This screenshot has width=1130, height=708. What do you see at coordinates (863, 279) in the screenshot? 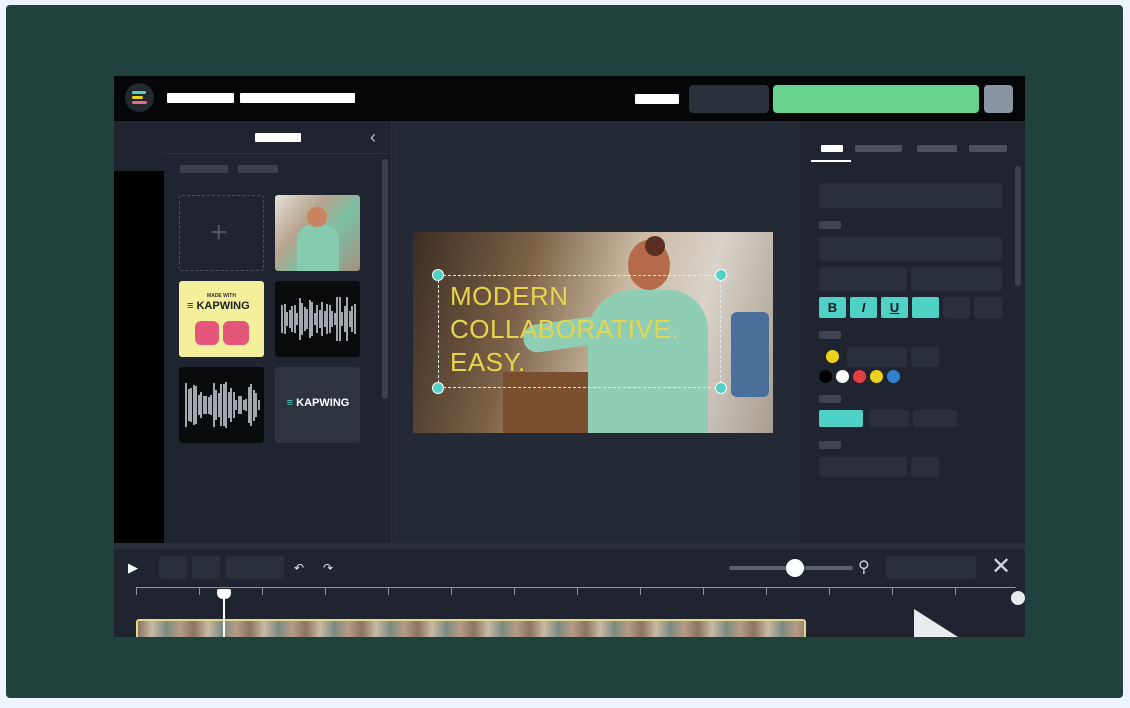
I see `font-size-field` at bounding box center [863, 279].